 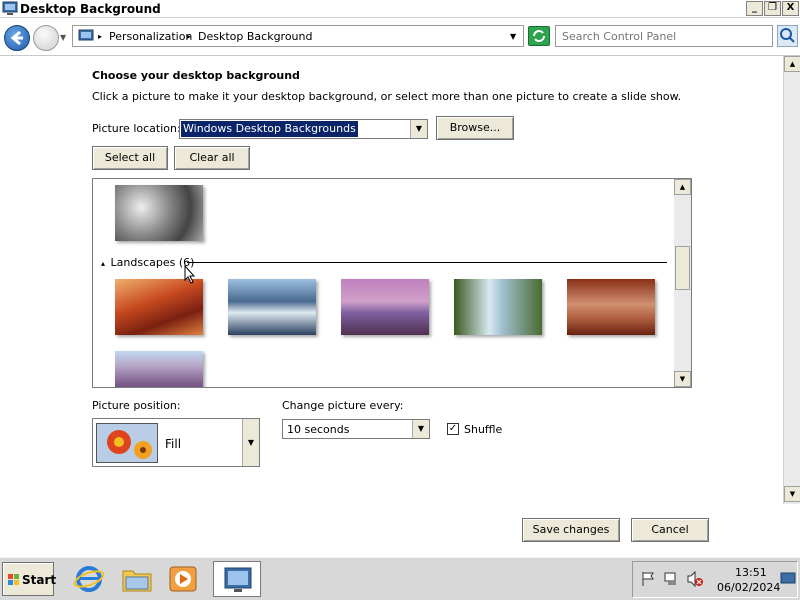 What do you see at coordinates (695, 579) in the screenshot?
I see `volume-muted-icon` at bounding box center [695, 579].